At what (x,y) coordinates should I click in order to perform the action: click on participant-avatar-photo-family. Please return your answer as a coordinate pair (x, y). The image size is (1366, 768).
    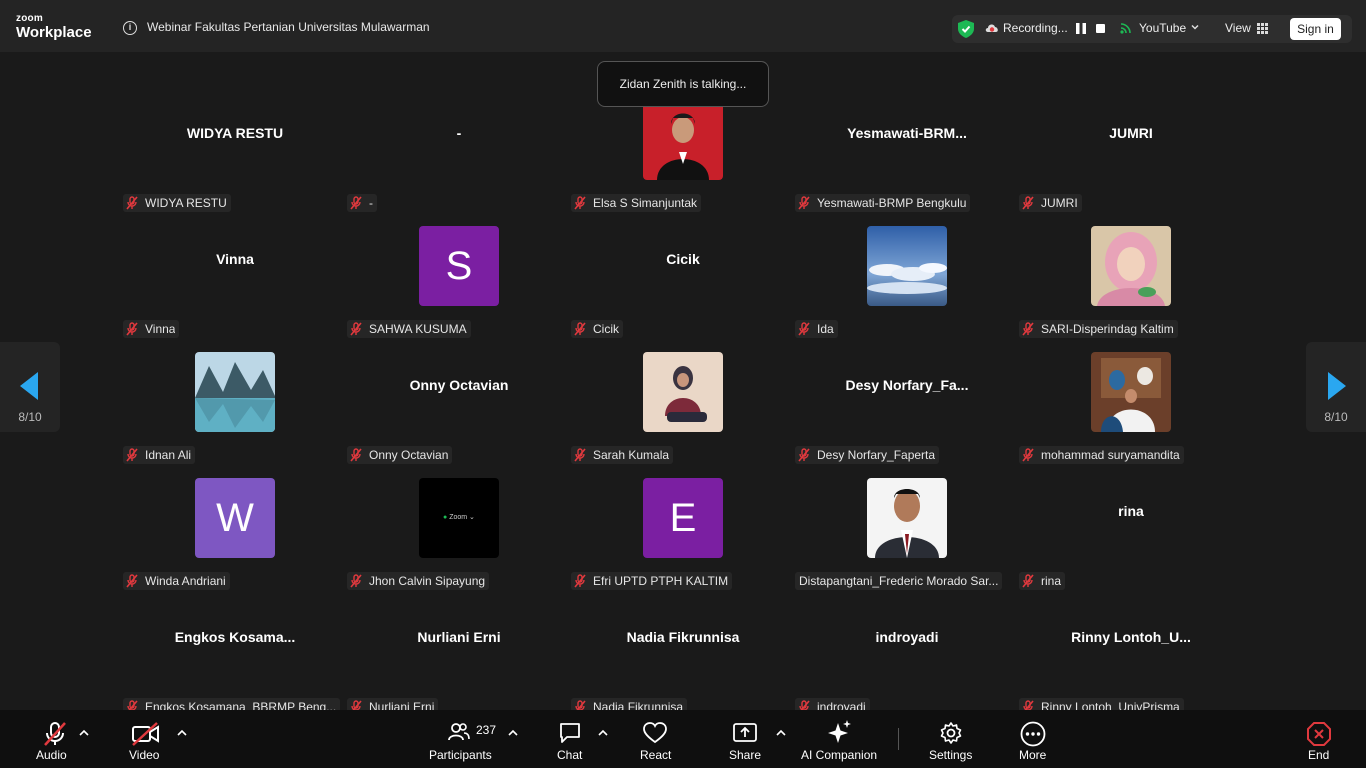
    Looking at the image, I should click on (1131, 392).